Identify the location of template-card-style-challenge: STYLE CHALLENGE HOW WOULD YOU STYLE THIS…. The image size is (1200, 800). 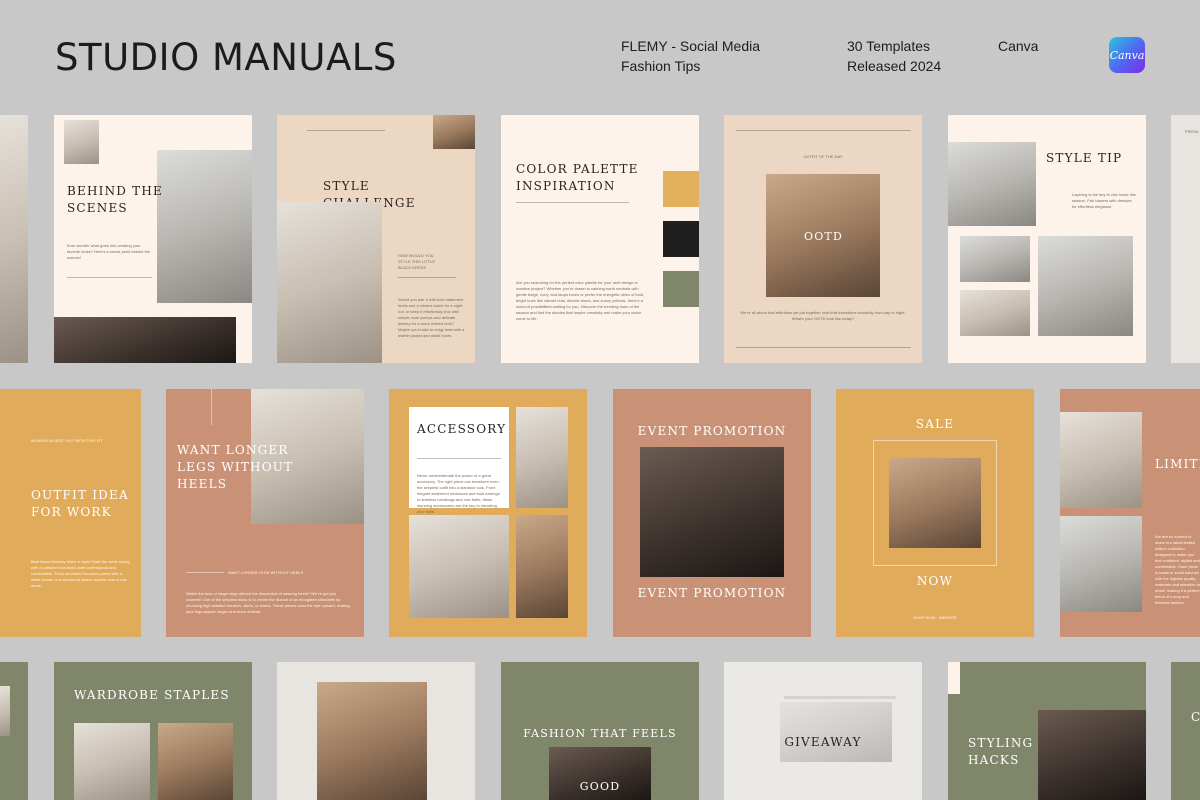
(376, 239).